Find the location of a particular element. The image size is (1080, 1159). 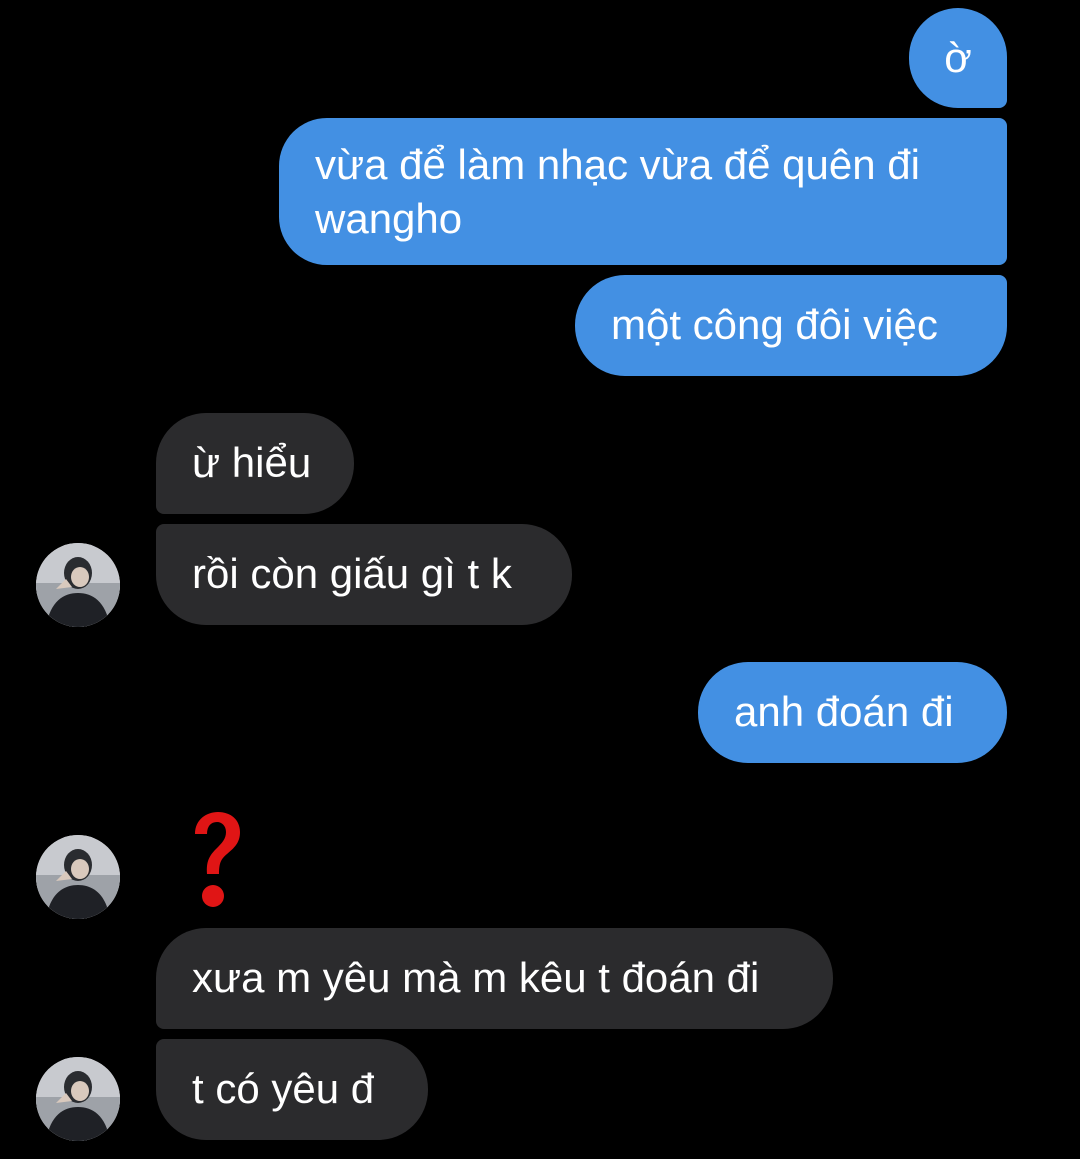

question-mark-icon is located at coordinates (216, 861).